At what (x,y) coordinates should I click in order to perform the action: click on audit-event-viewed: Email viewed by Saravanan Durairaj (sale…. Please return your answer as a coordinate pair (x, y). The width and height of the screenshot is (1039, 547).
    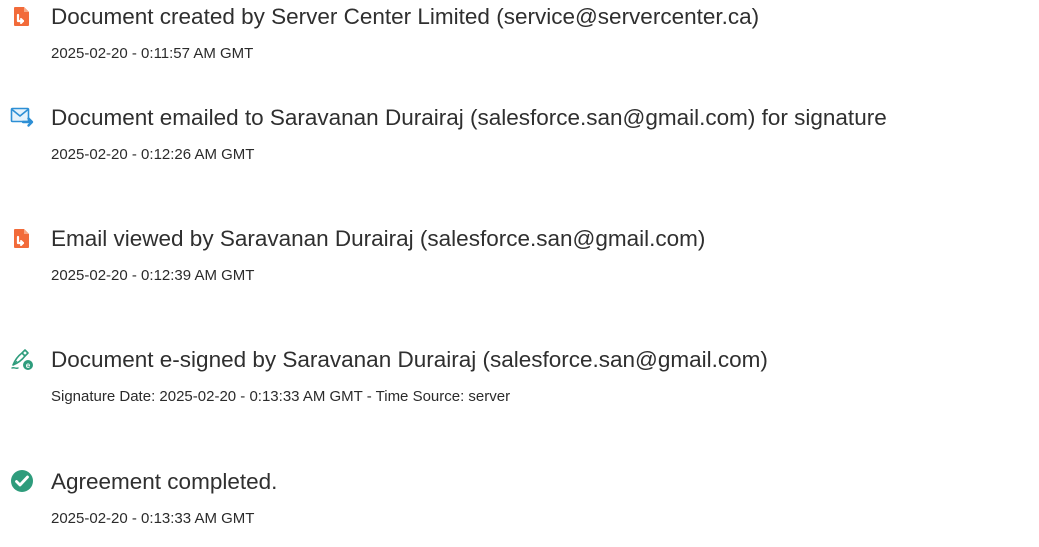
    Looking at the image, I should click on (519, 264).